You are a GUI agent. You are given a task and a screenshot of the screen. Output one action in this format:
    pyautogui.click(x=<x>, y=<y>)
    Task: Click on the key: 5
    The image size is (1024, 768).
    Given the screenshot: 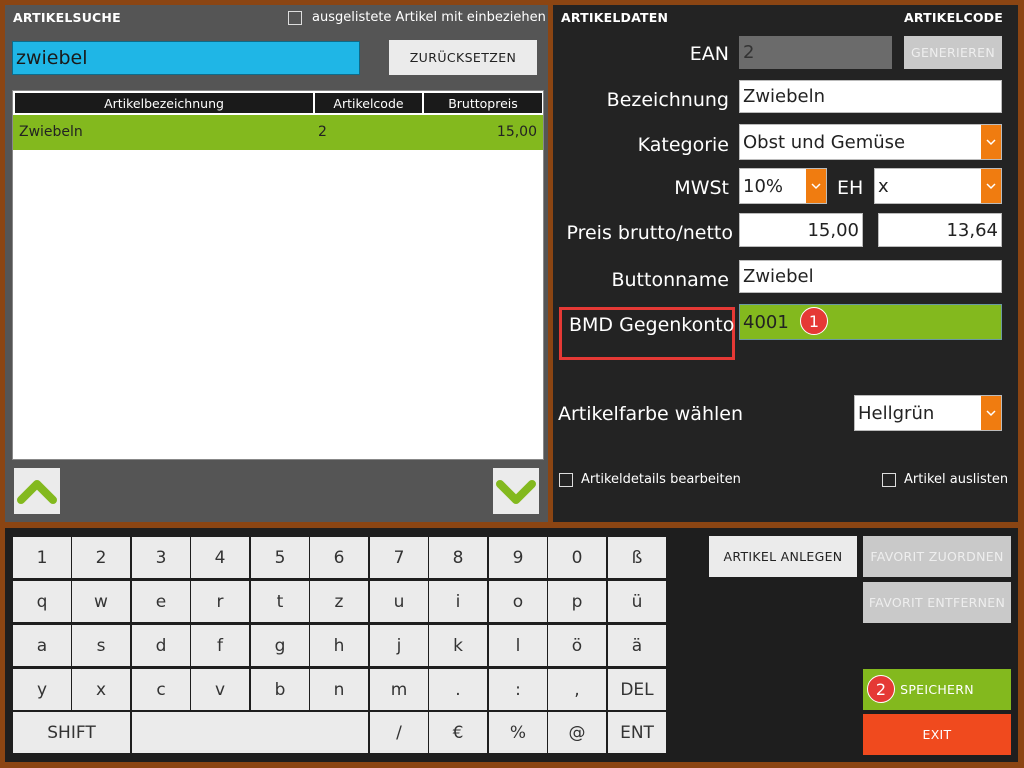 What is the action you would take?
    pyautogui.click(x=280, y=557)
    